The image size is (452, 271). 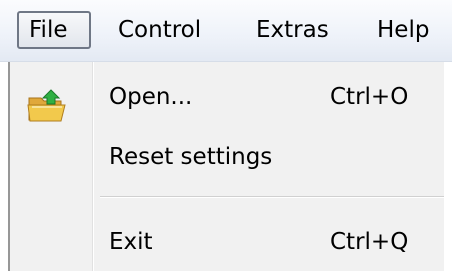 I want to click on menu-help: Help, so click(x=403, y=30).